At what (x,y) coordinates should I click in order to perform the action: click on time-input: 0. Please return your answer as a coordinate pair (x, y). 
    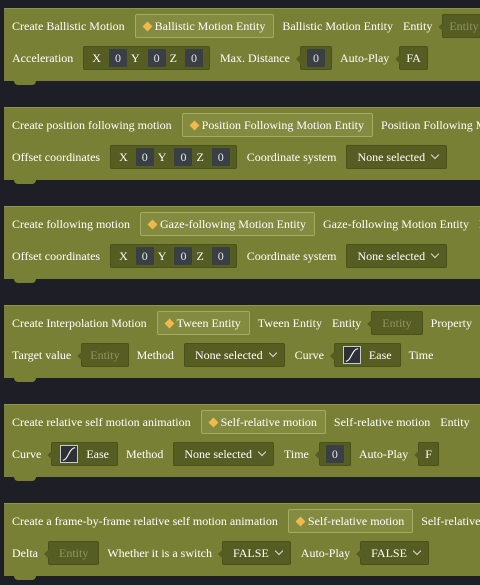
    Looking at the image, I should click on (334, 454).